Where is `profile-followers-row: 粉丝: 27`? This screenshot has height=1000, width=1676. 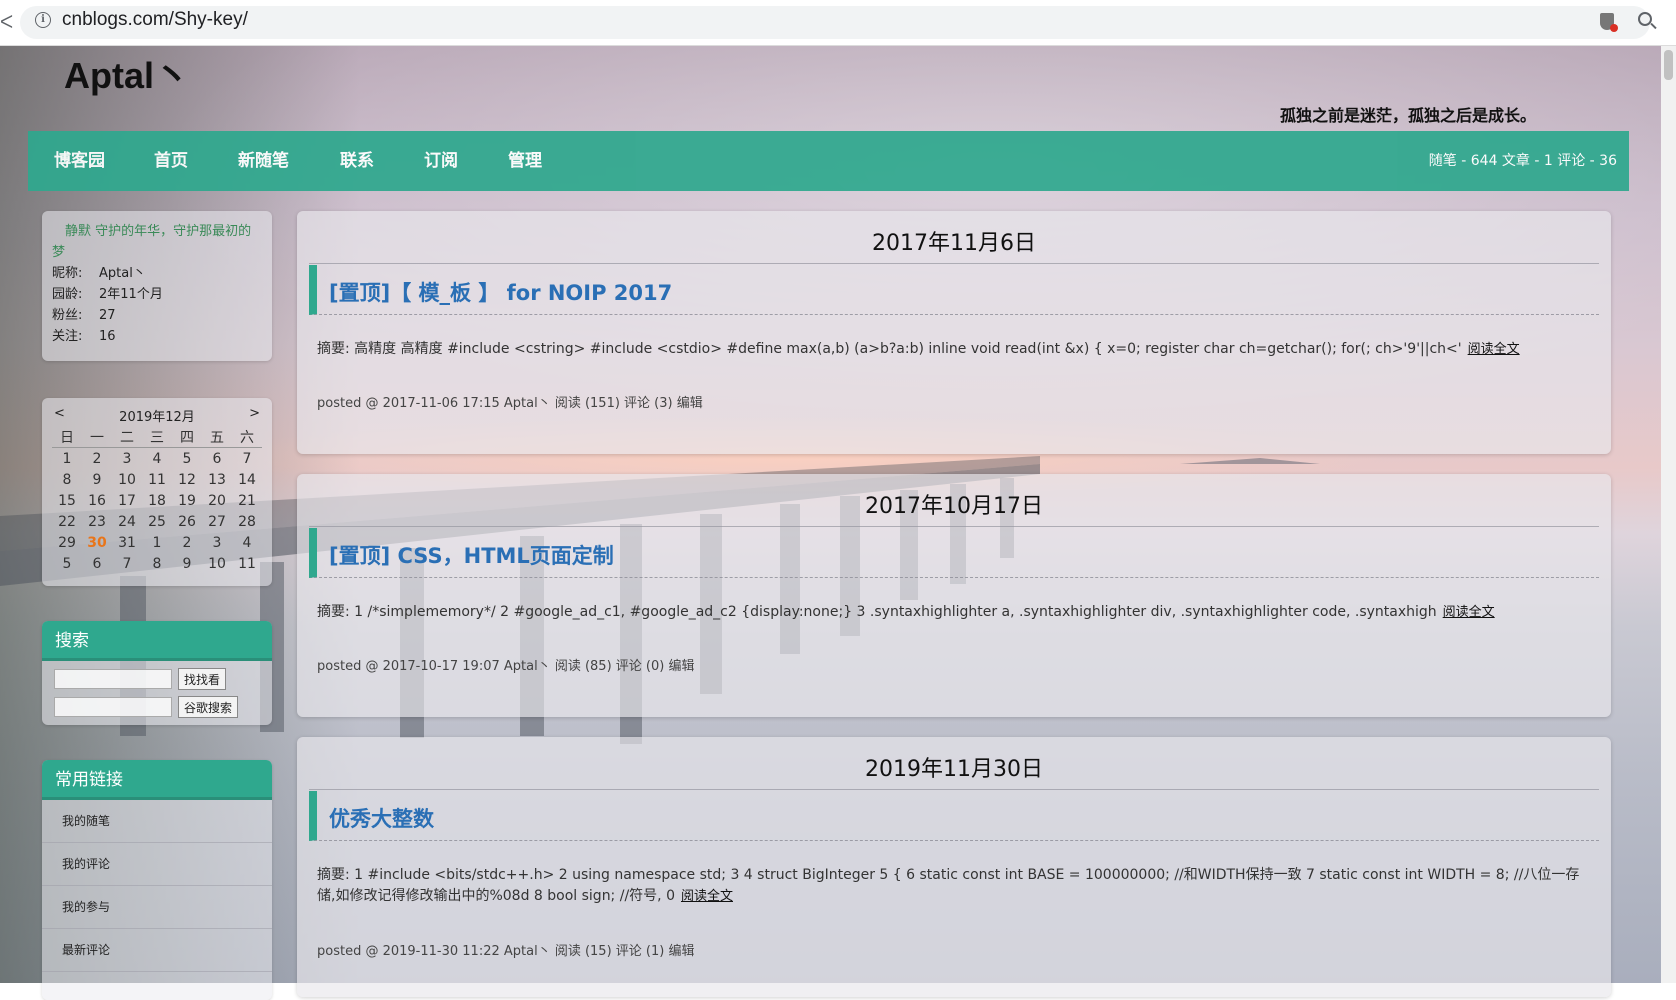
profile-followers-row: 粉丝: 27 is located at coordinates (157, 315).